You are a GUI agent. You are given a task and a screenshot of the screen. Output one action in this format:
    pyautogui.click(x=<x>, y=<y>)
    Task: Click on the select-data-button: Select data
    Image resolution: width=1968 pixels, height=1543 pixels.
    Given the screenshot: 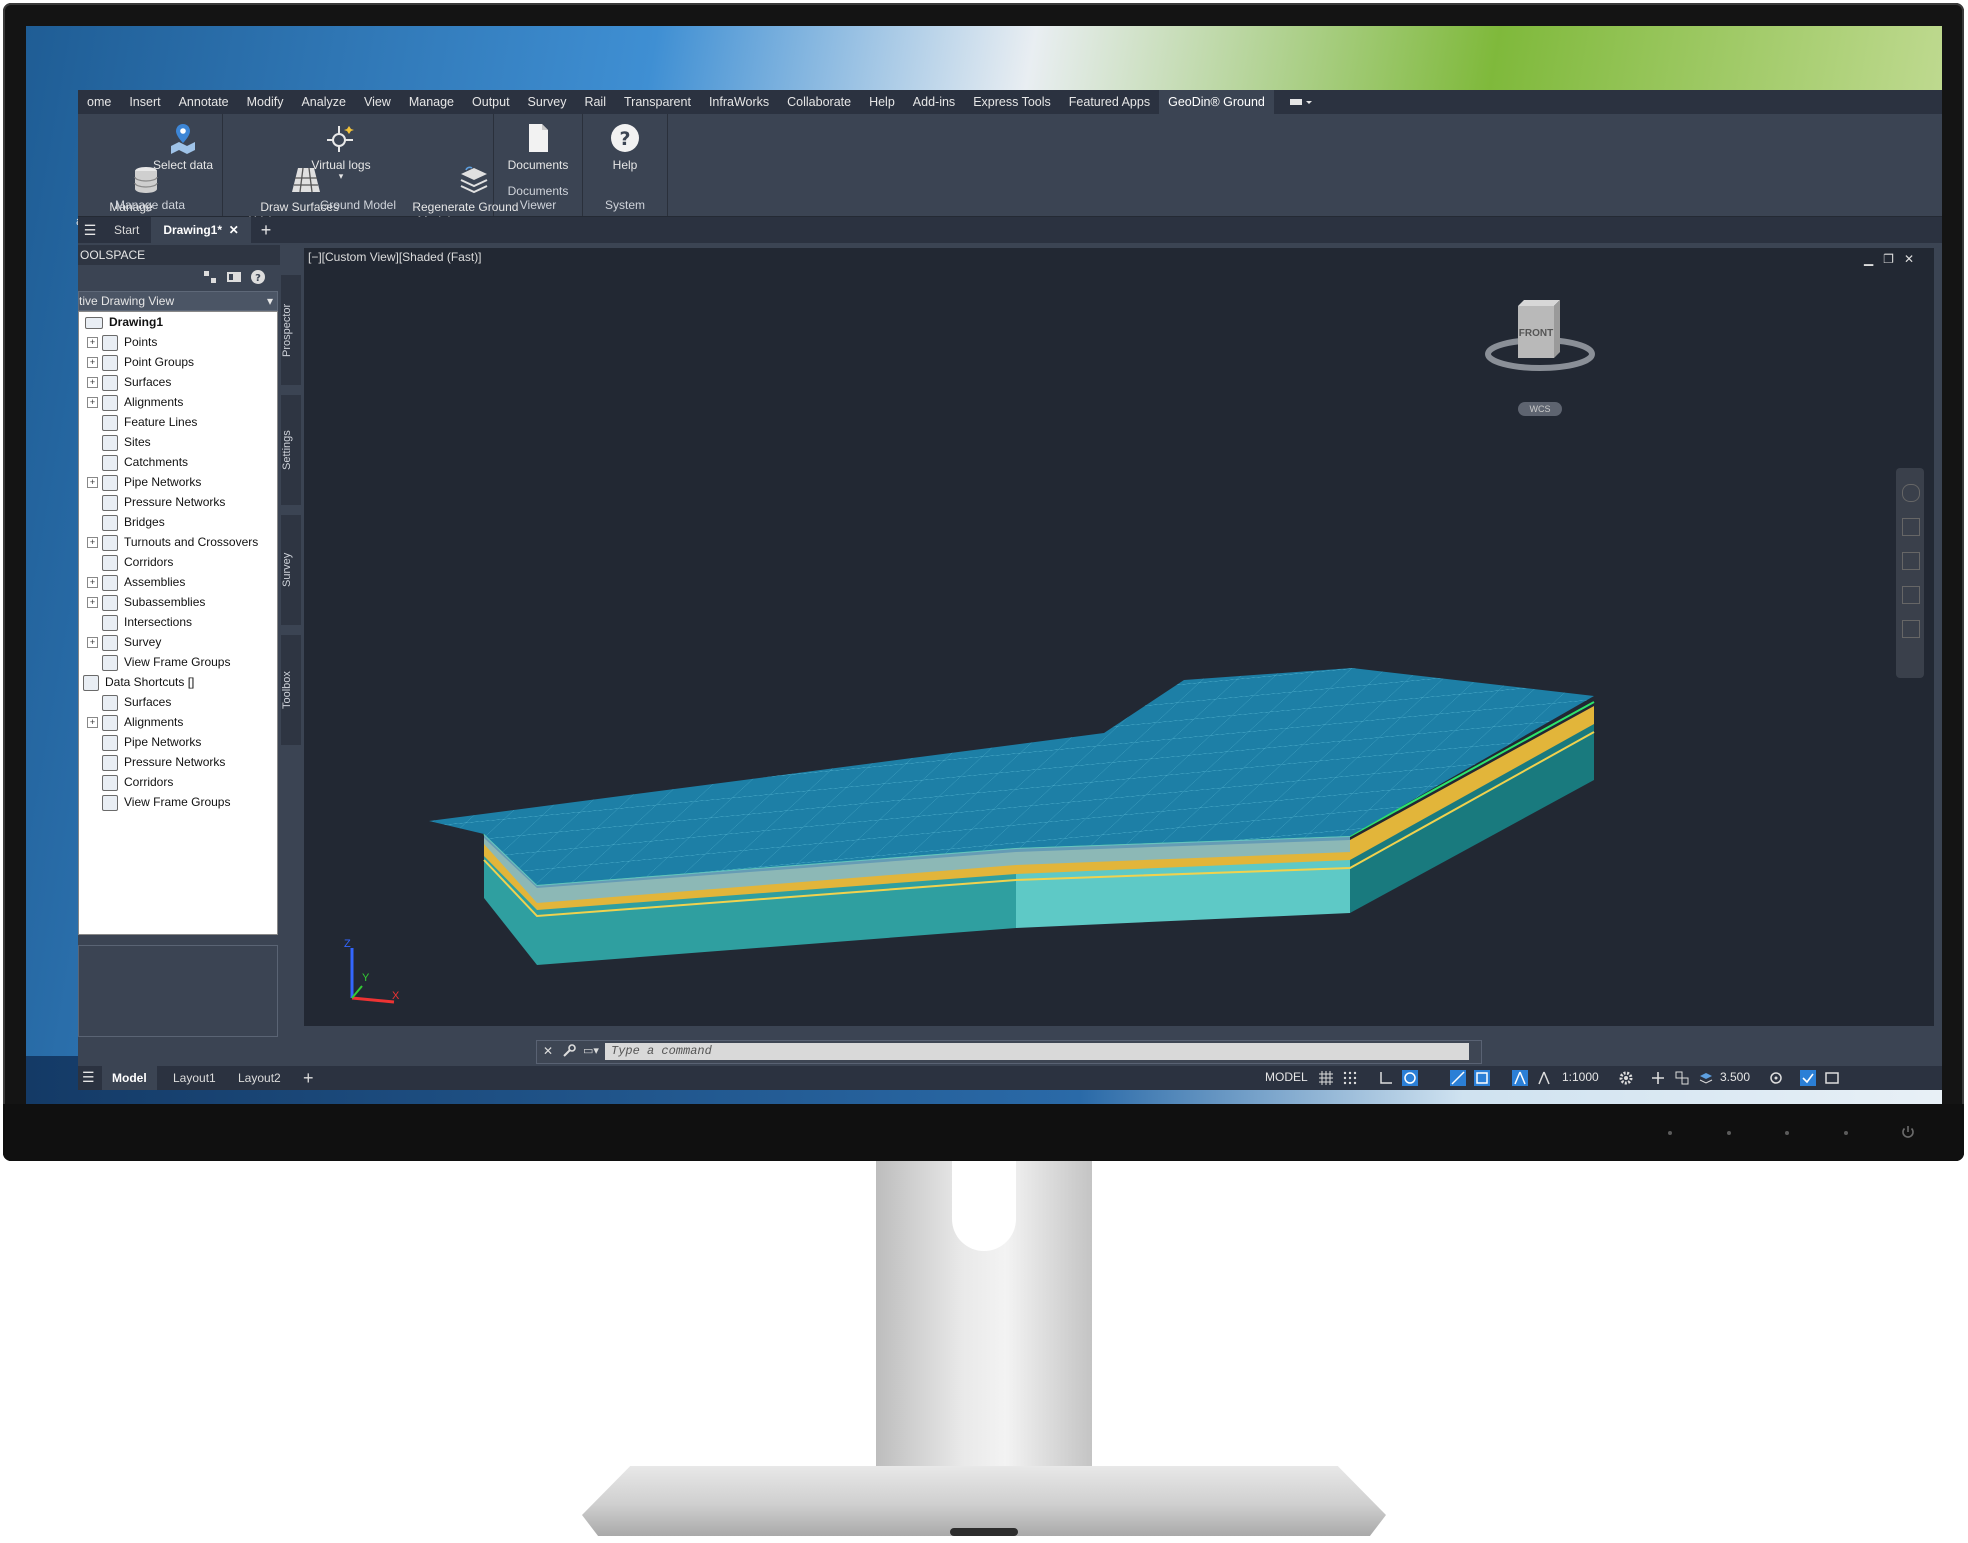 What is the action you would take?
    pyautogui.click(x=183, y=147)
    